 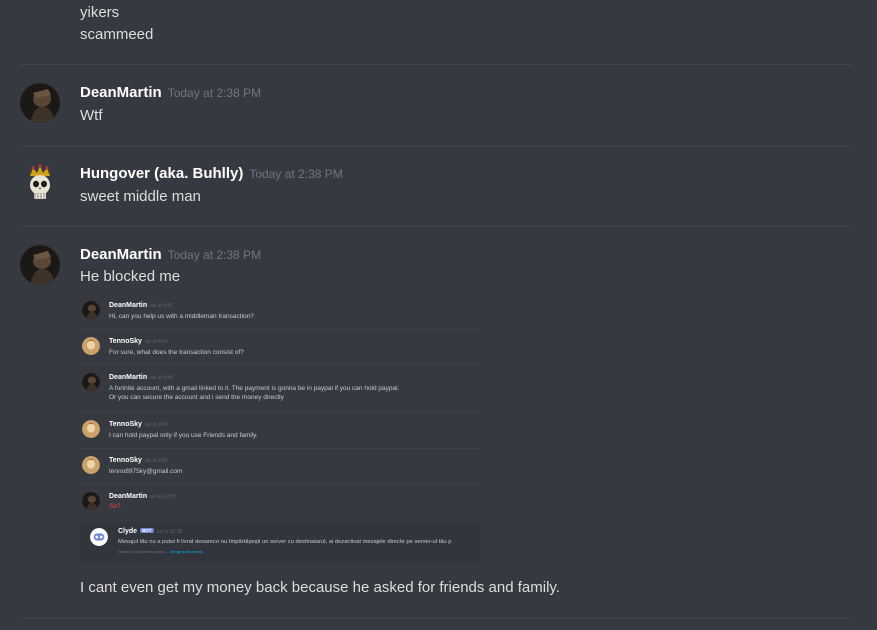 I want to click on delete-message-link: Șterge acest mesaj, so click(x=186, y=552).